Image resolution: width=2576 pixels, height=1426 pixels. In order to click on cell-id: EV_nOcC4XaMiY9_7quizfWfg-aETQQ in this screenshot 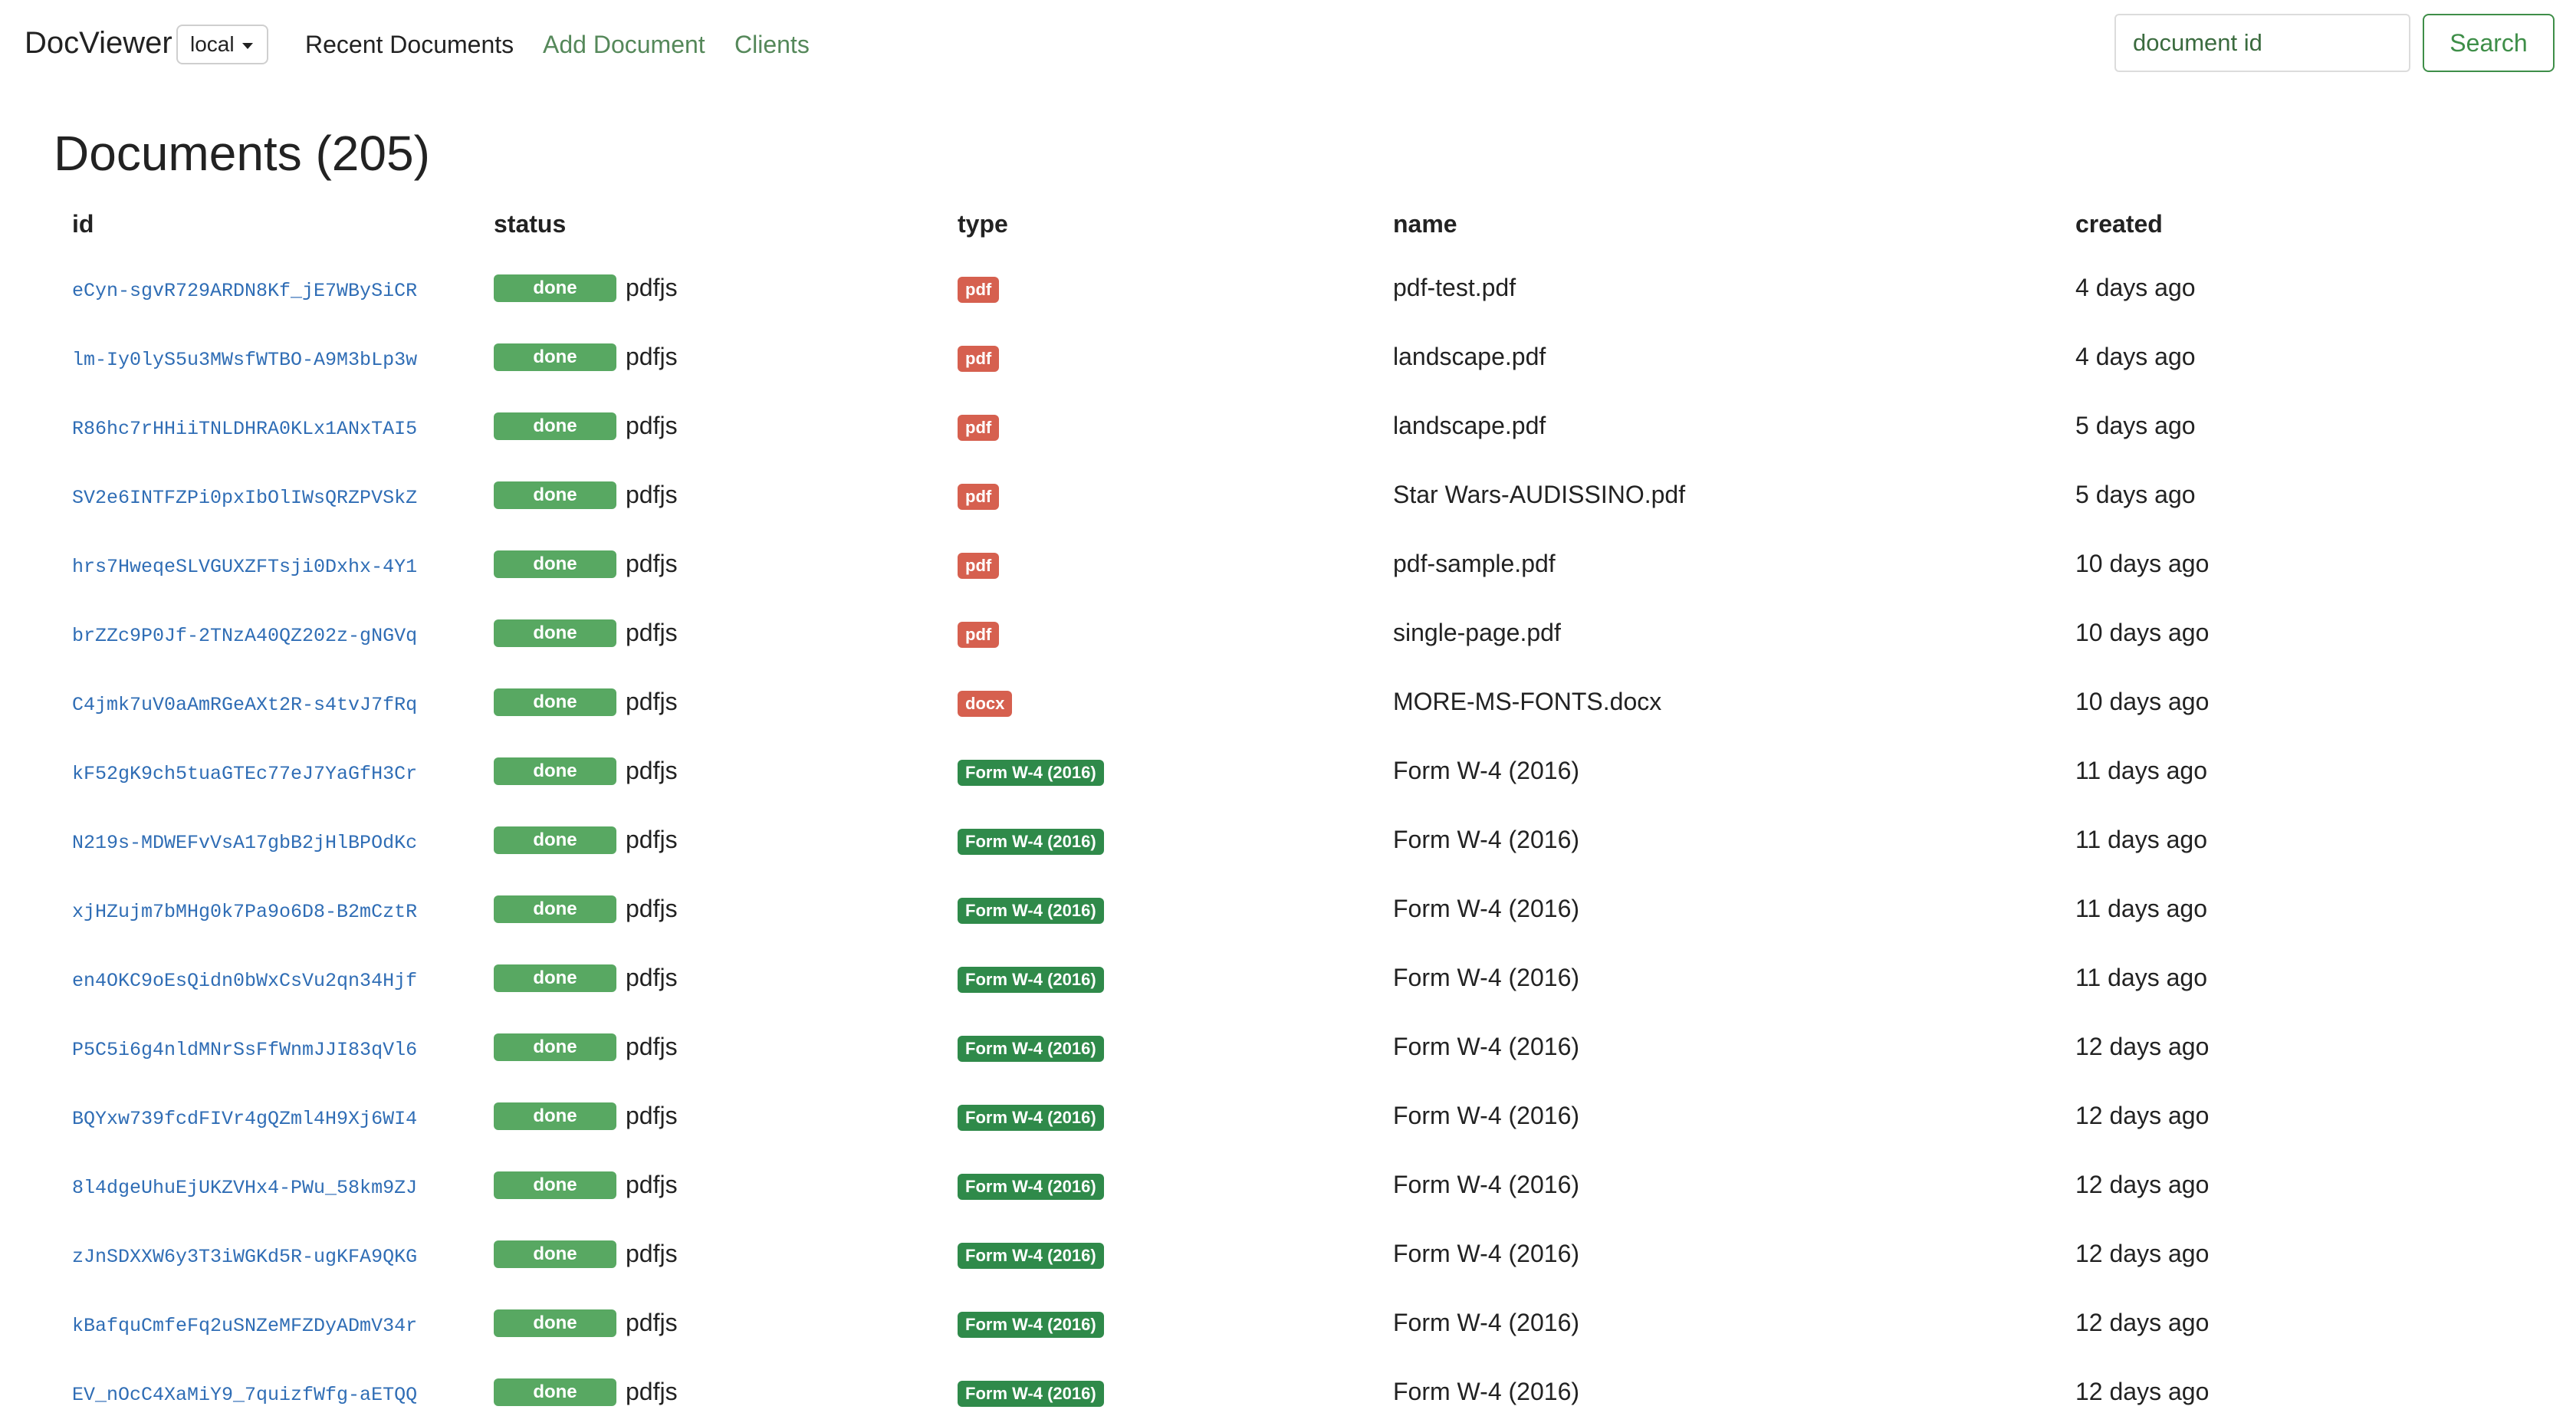, I will do `click(264, 1391)`.